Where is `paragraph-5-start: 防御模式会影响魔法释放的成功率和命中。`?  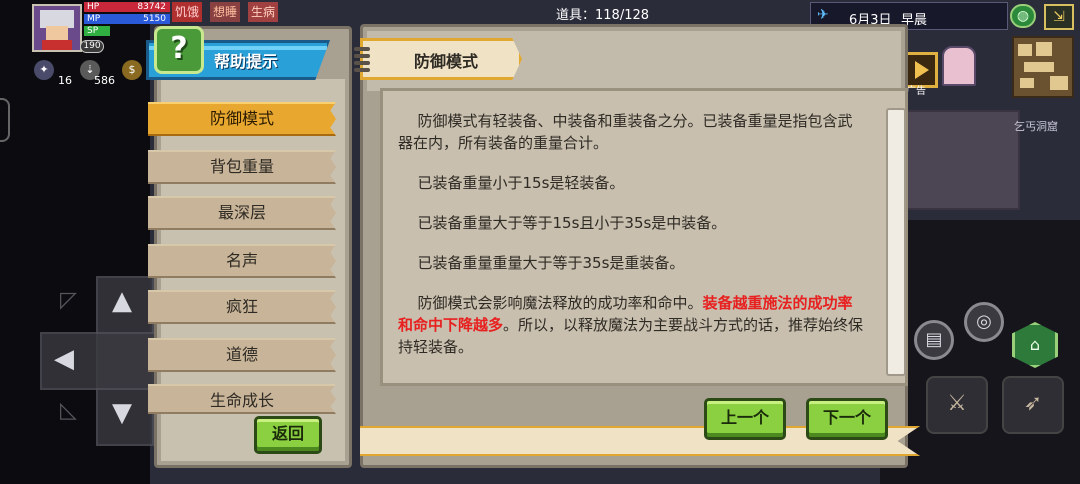 paragraph-5-start: 防御模式会影响魔法释放的成功率和命中。 is located at coordinates (560, 303).